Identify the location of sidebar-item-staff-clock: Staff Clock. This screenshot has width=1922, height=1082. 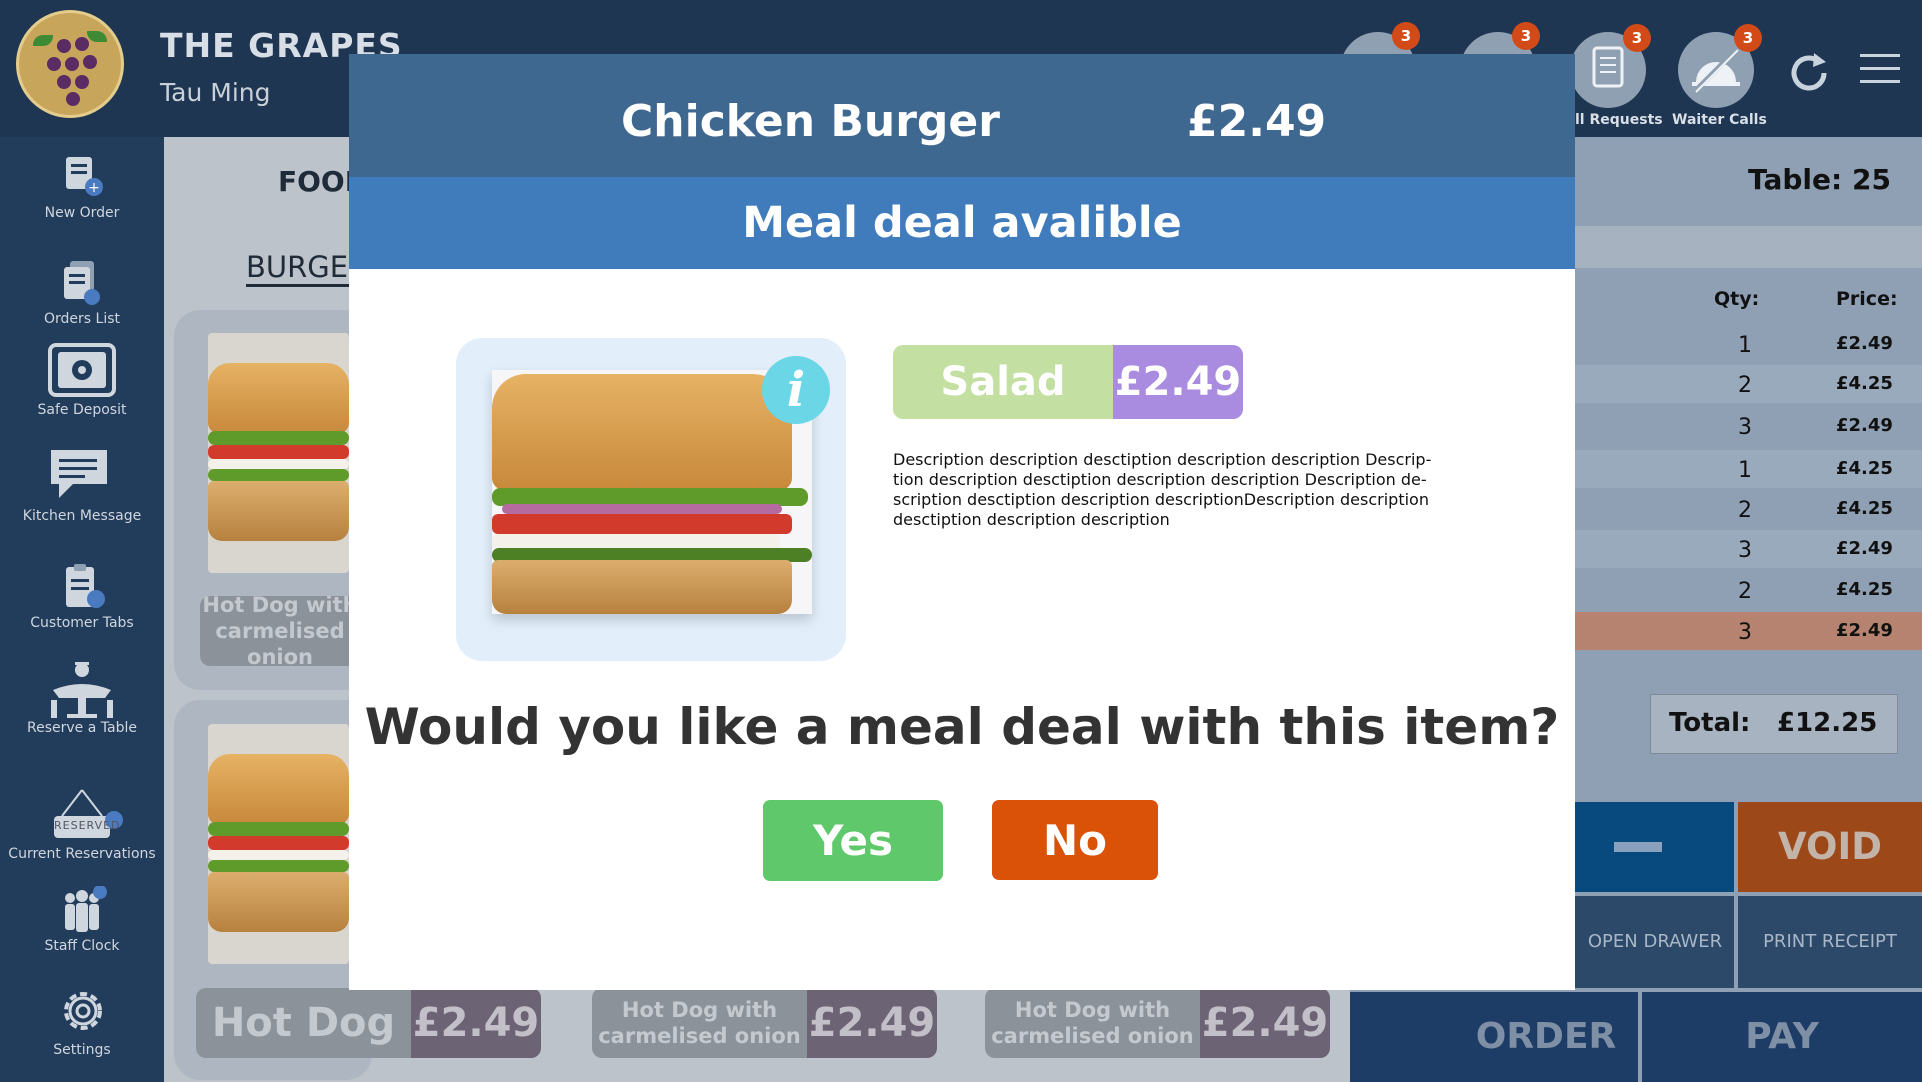
(82, 919).